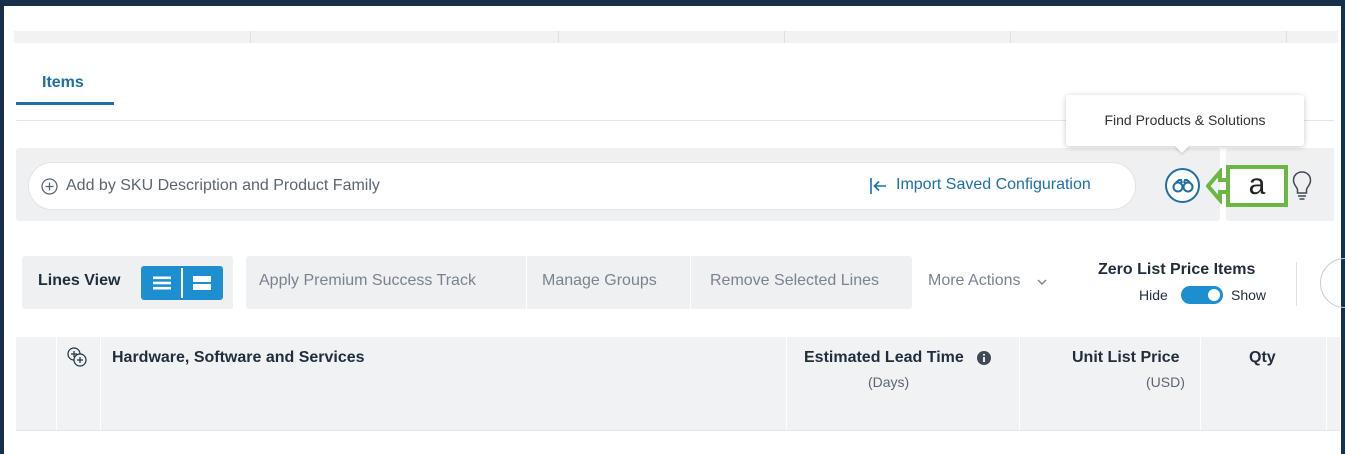 The image size is (1345, 454). What do you see at coordinates (889, 382) in the screenshot?
I see `lead-time-unit: (Days)` at bounding box center [889, 382].